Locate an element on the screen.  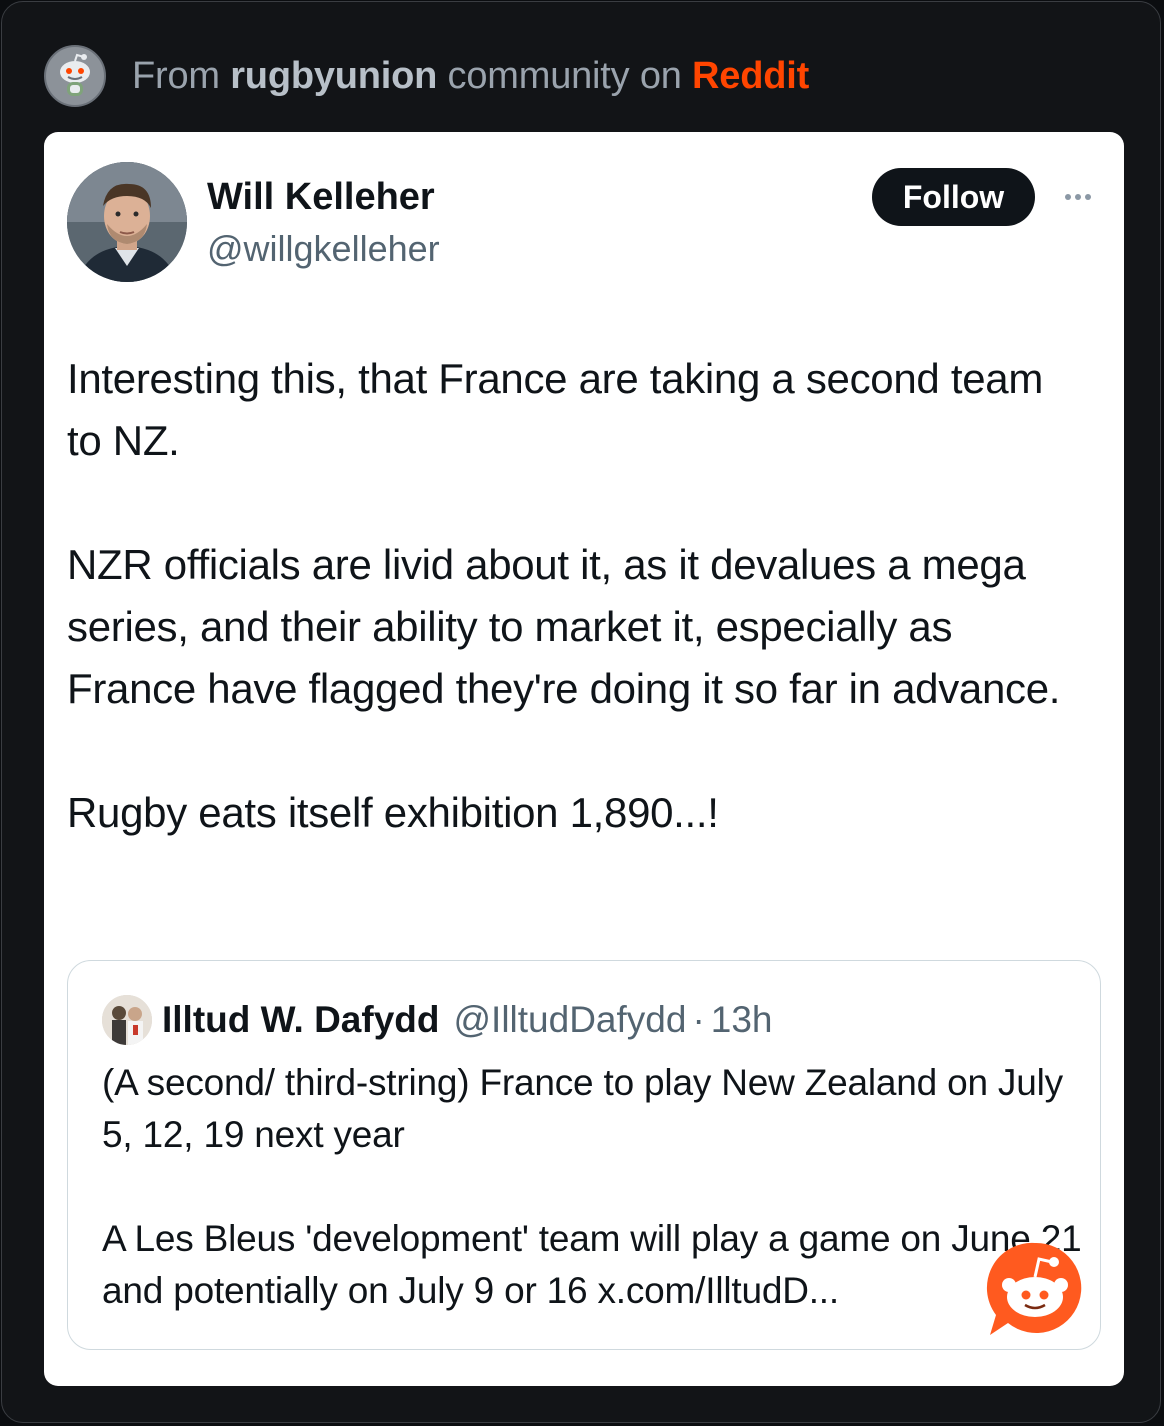
source-text: From rugbyunion community on Reddit is located at coordinates (470, 76).